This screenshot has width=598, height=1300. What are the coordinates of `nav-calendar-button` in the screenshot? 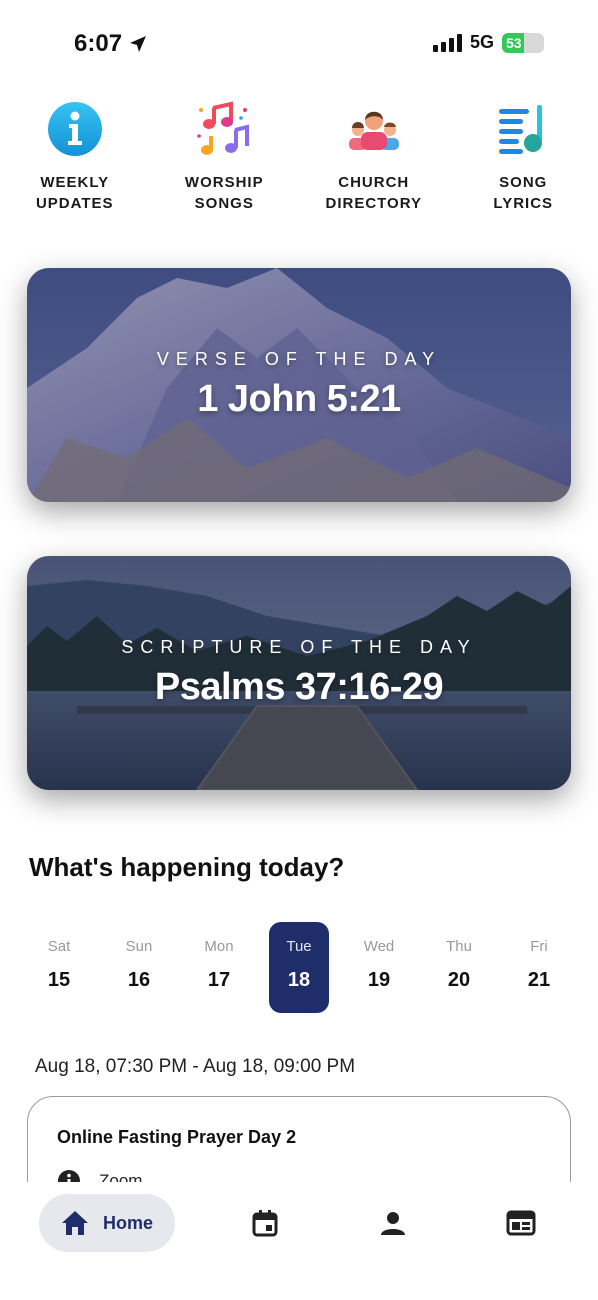 It's located at (265, 1223).